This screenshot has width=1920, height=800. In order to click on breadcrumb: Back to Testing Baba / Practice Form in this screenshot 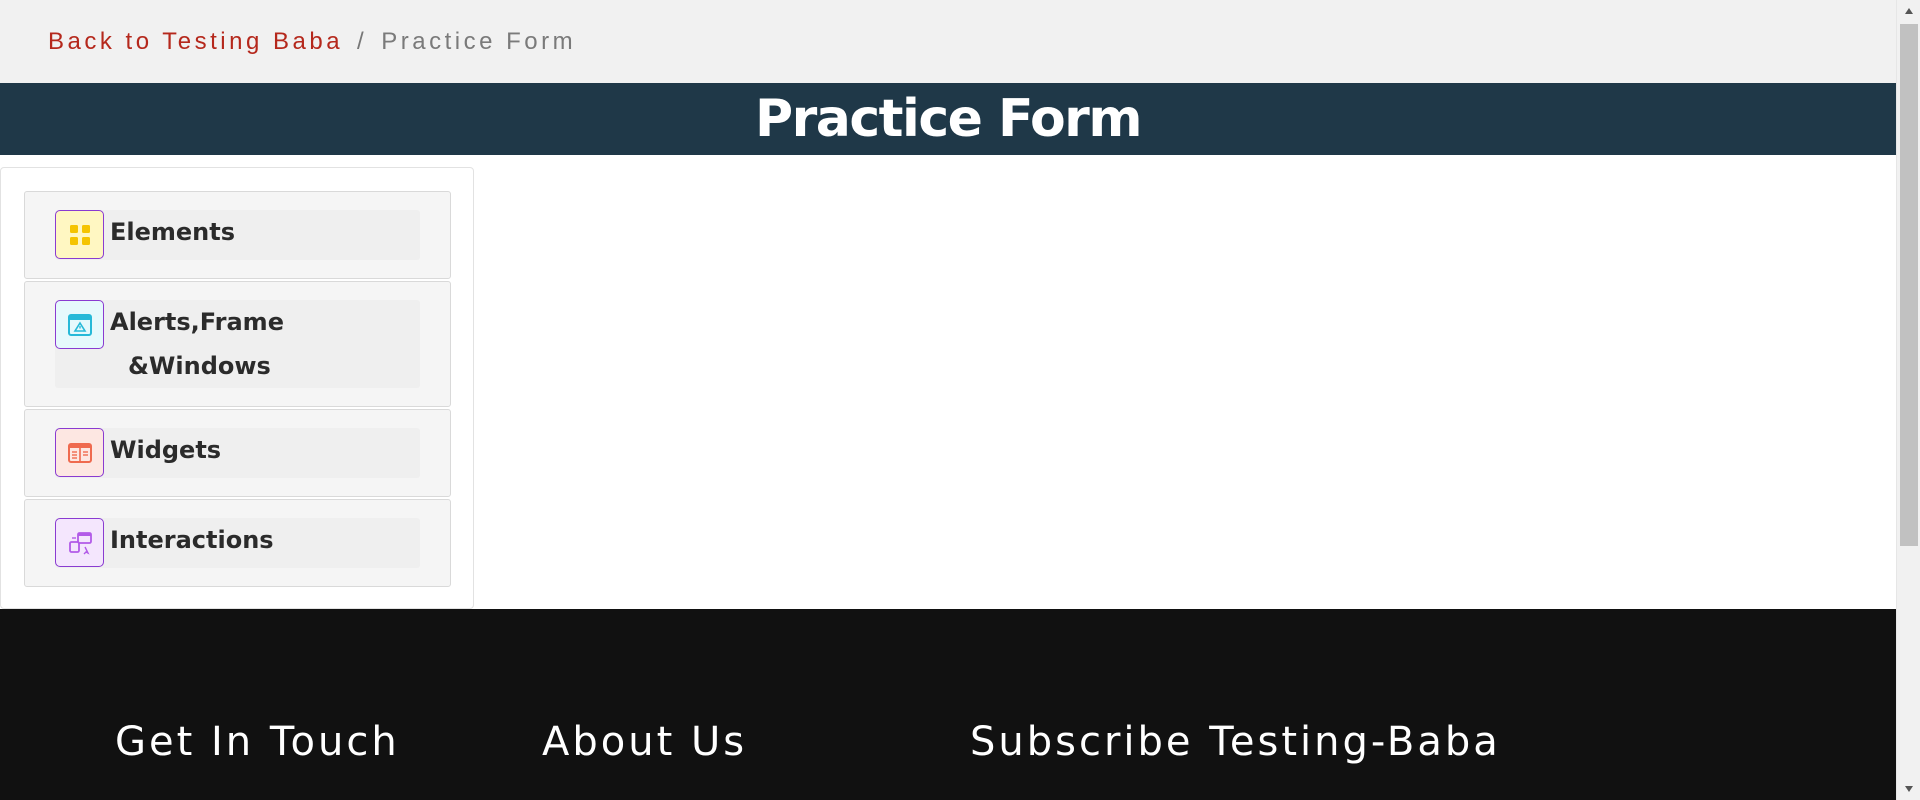, I will do `click(948, 41)`.